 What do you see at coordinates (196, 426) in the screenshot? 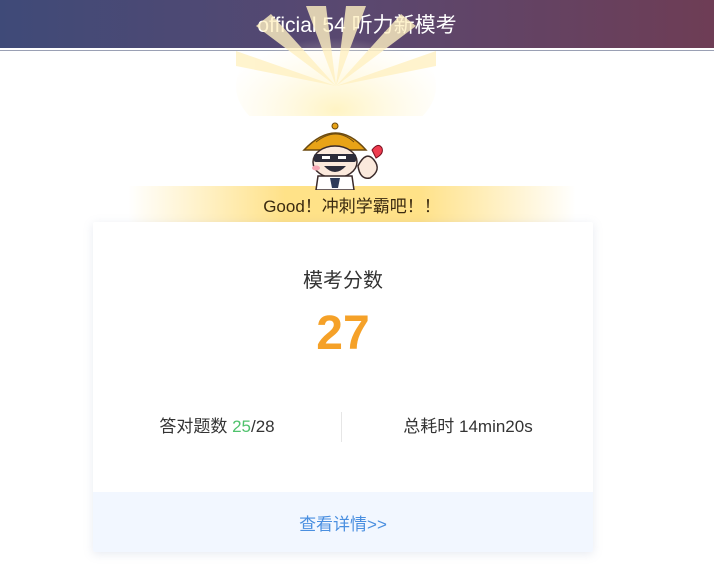
I see `correct-label: 答对题数` at bounding box center [196, 426].